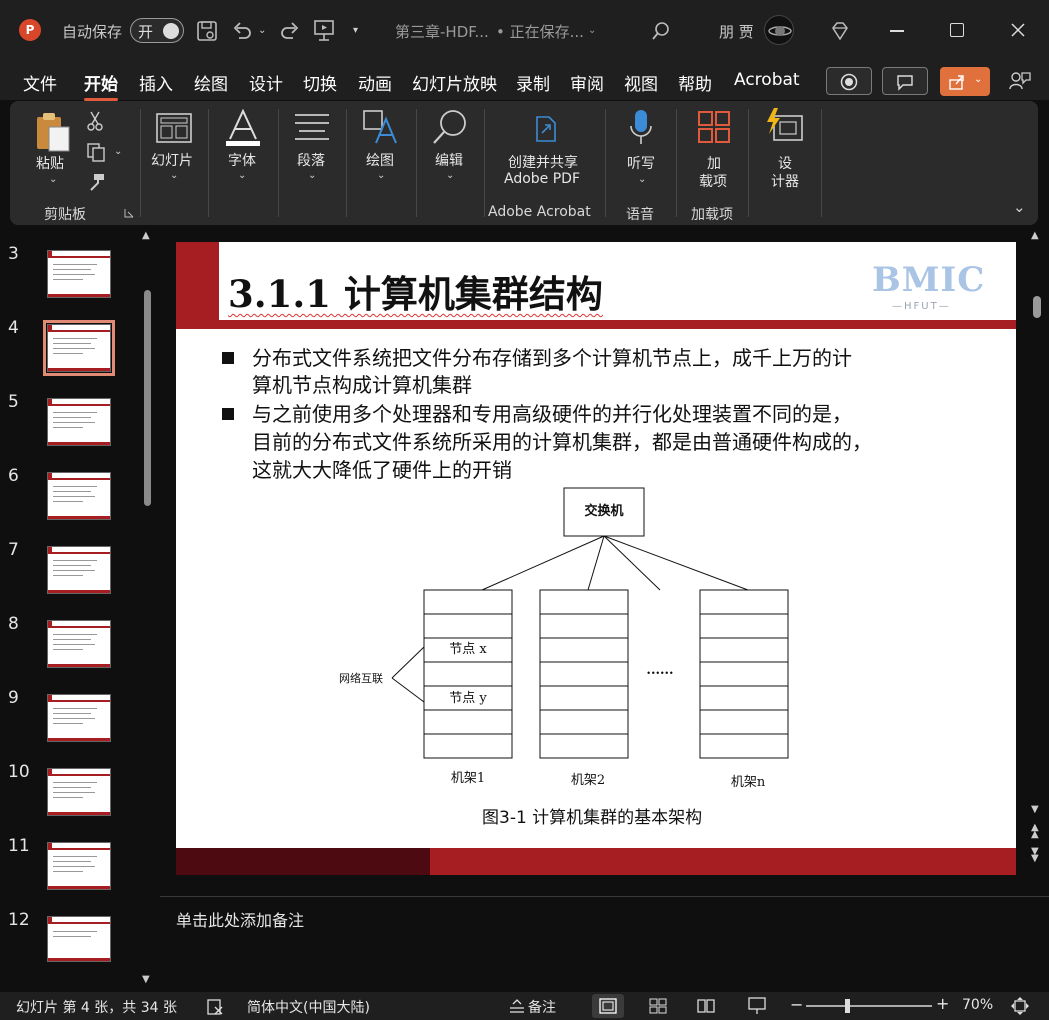 The image size is (1049, 1020). Describe the element at coordinates (50, 163) in the screenshot. I see `paste-label: 粘贴` at that location.